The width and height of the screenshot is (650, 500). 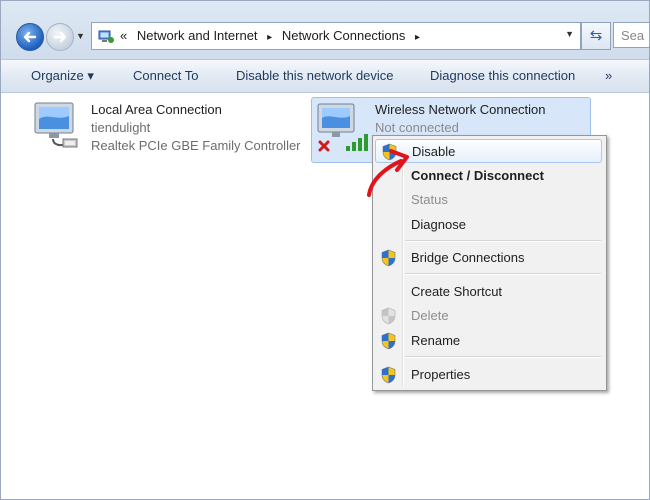 What do you see at coordinates (438, 224) in the screenshot?
I see `menu-item-label: Diagnose` at bounding box center [438, 224].